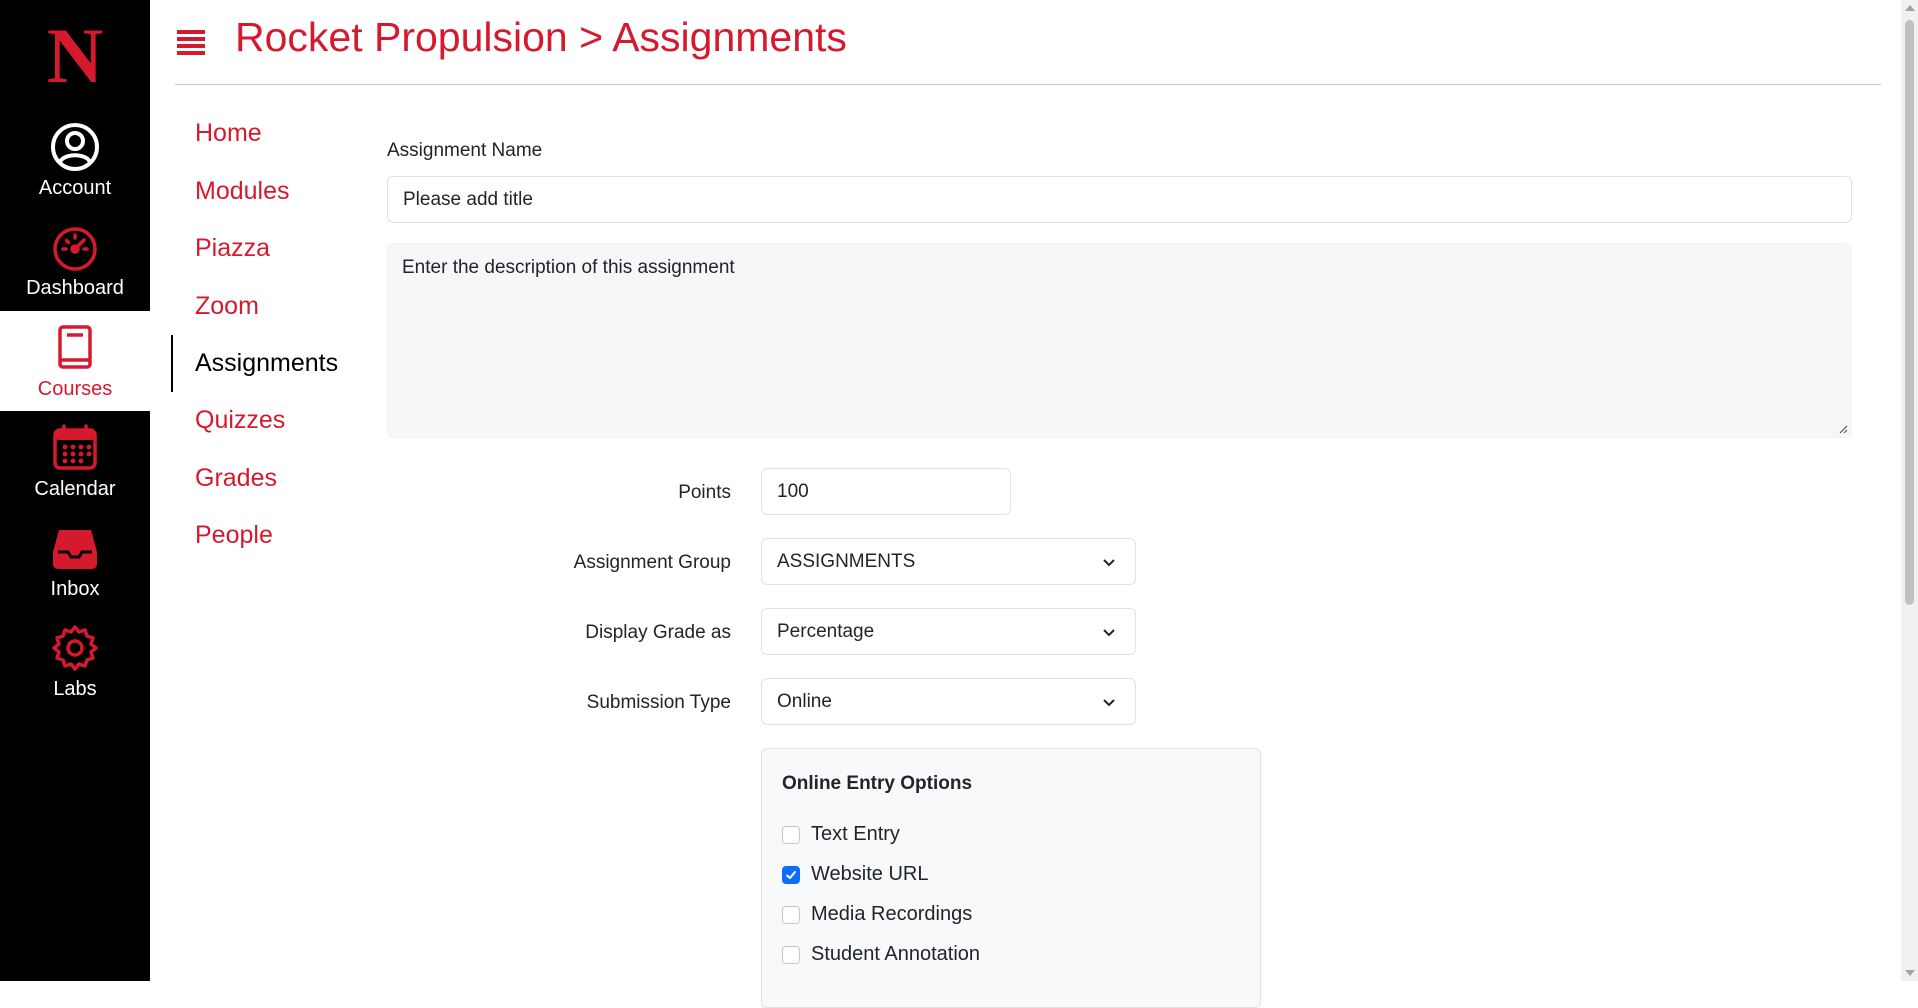 The image size is (1918, 1008). What do you see at coordinates (75, 287) in the screenshot?
I see `global-nav-dashboard-label: Dashboard` at bounding box center [75, 287].